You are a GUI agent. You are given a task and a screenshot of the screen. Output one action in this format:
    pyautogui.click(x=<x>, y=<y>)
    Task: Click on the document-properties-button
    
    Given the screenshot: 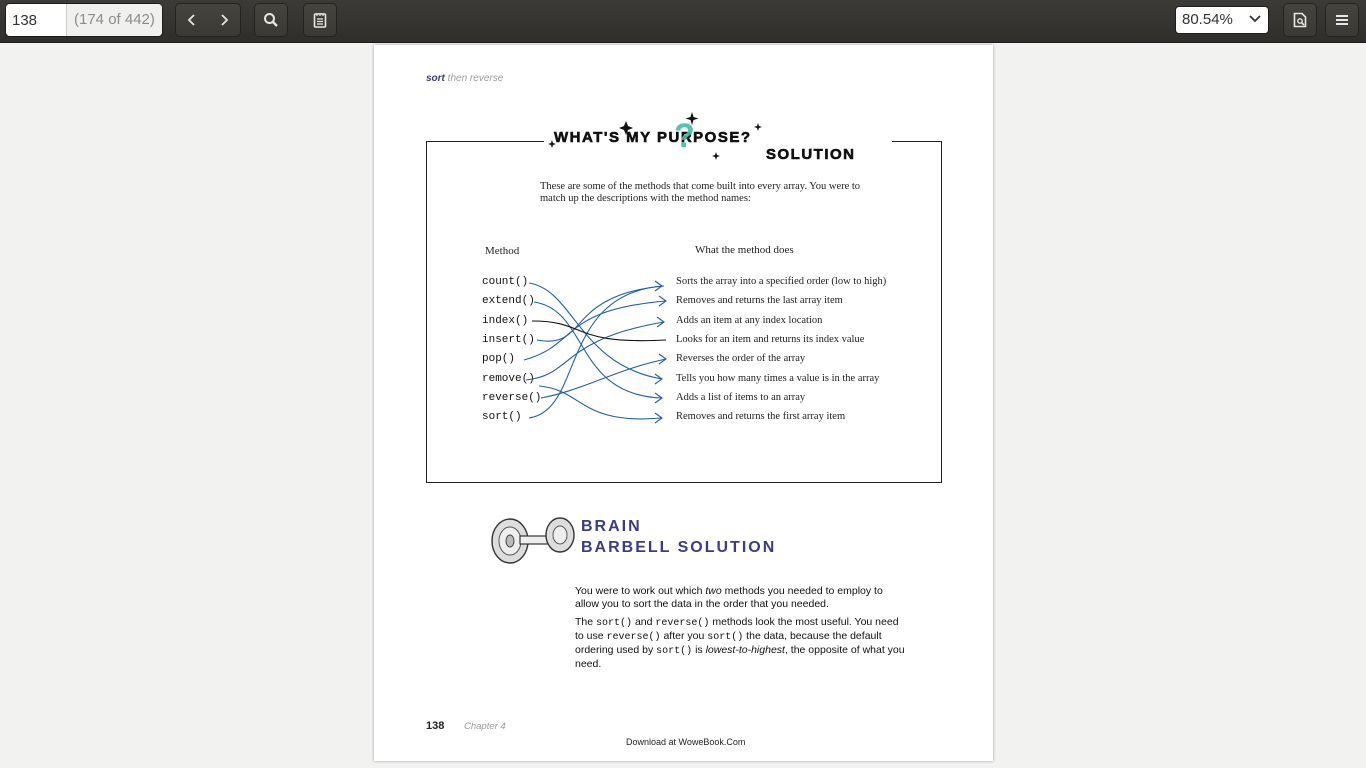 What is the action you would take?
    pyautogui.click(x=1300, y=20)
    